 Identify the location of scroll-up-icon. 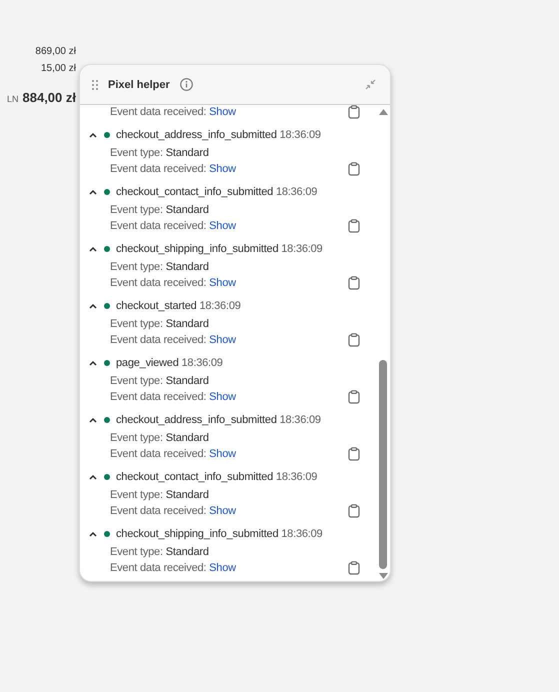
(383, 112).